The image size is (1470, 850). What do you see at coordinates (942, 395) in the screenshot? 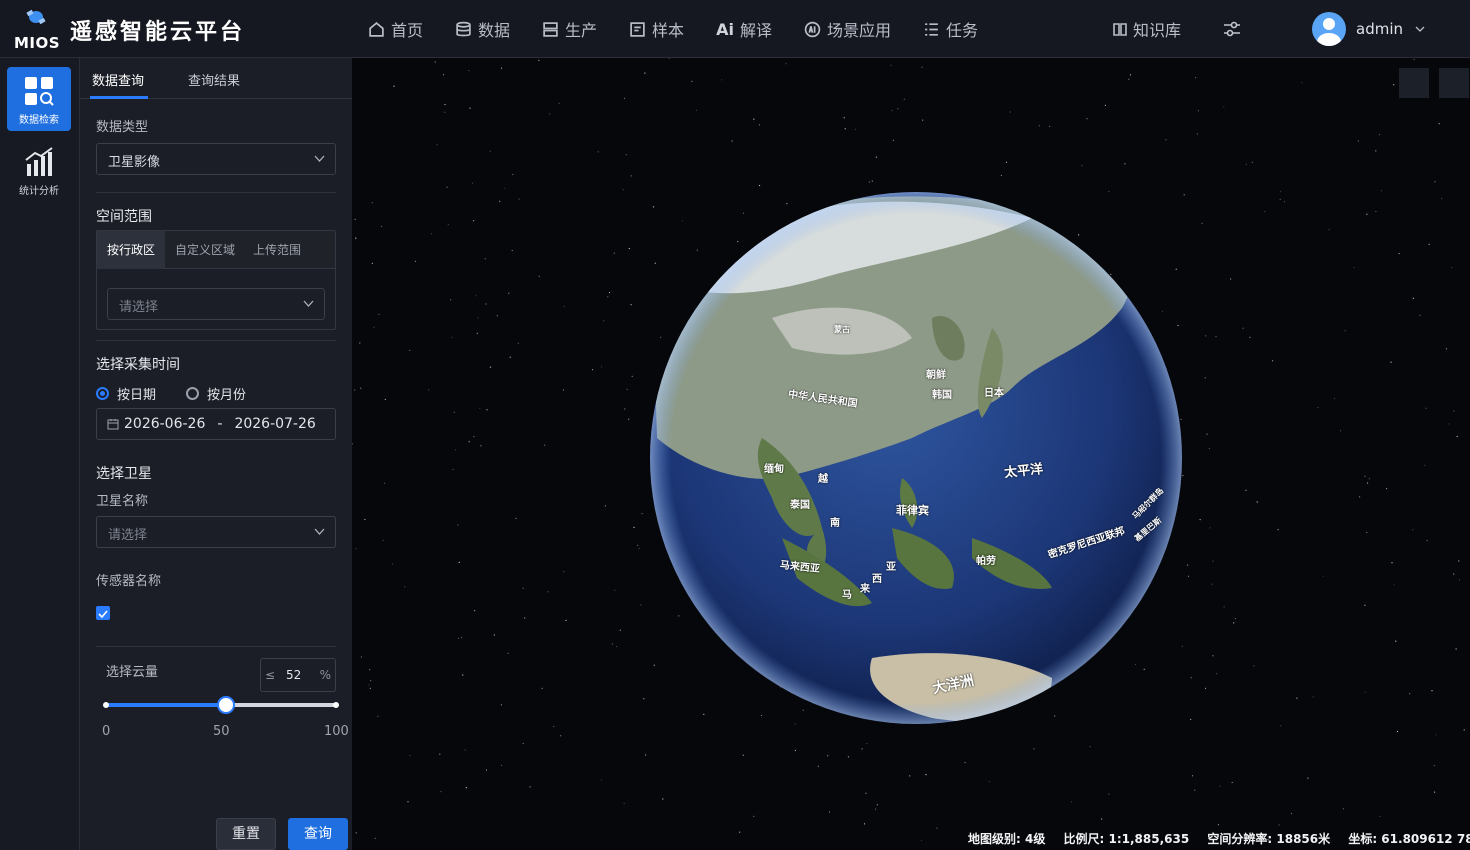
I see `map-label: 韩国` at bounding box center [942, 395].